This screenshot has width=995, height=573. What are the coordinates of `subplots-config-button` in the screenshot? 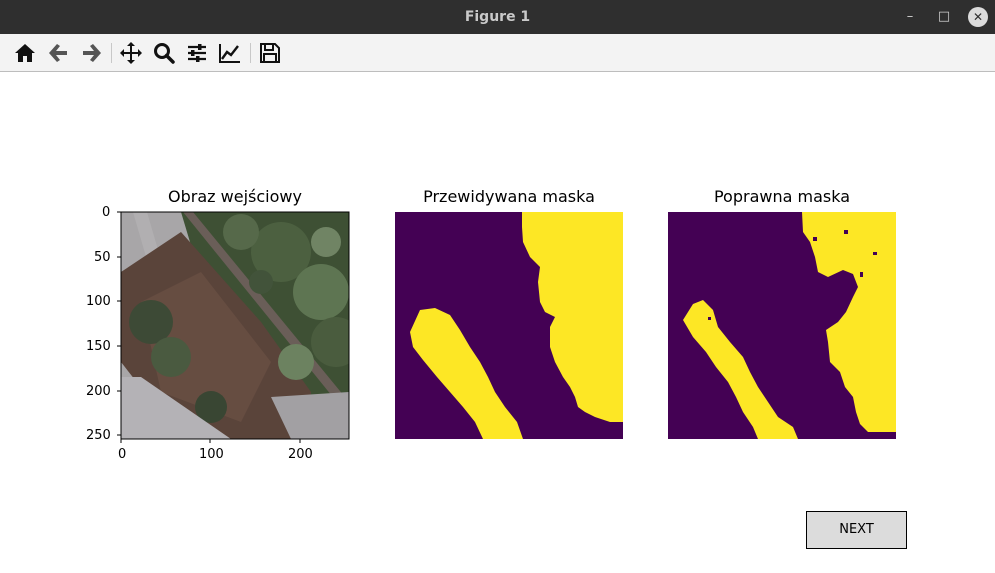 It's located at (197, 53).